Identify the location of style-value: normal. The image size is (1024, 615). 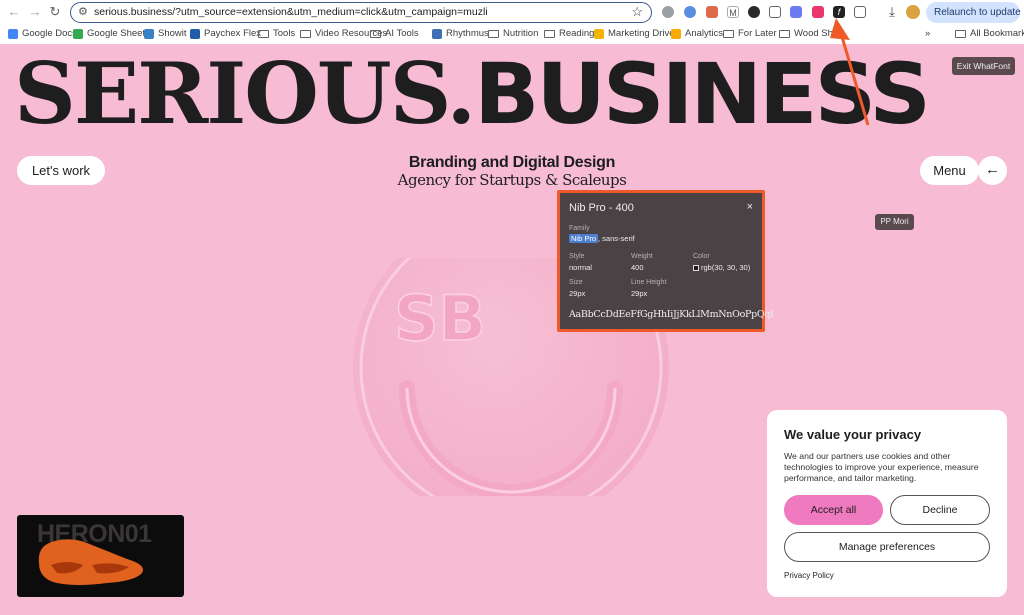
(580, 267).